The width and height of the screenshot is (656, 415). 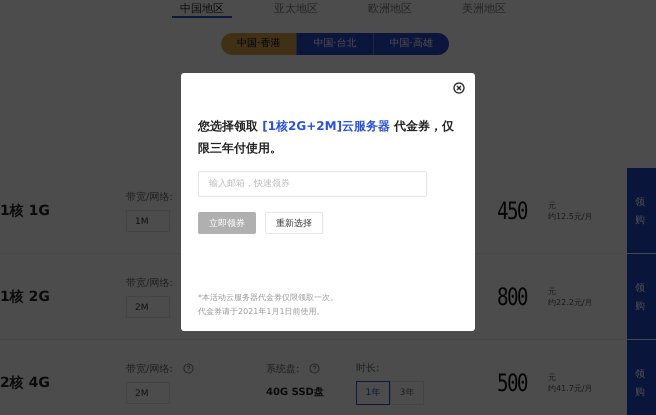 I want to click on note-text: 代金券请于2021年1月1日前使用。, so click(x=262, y=311).